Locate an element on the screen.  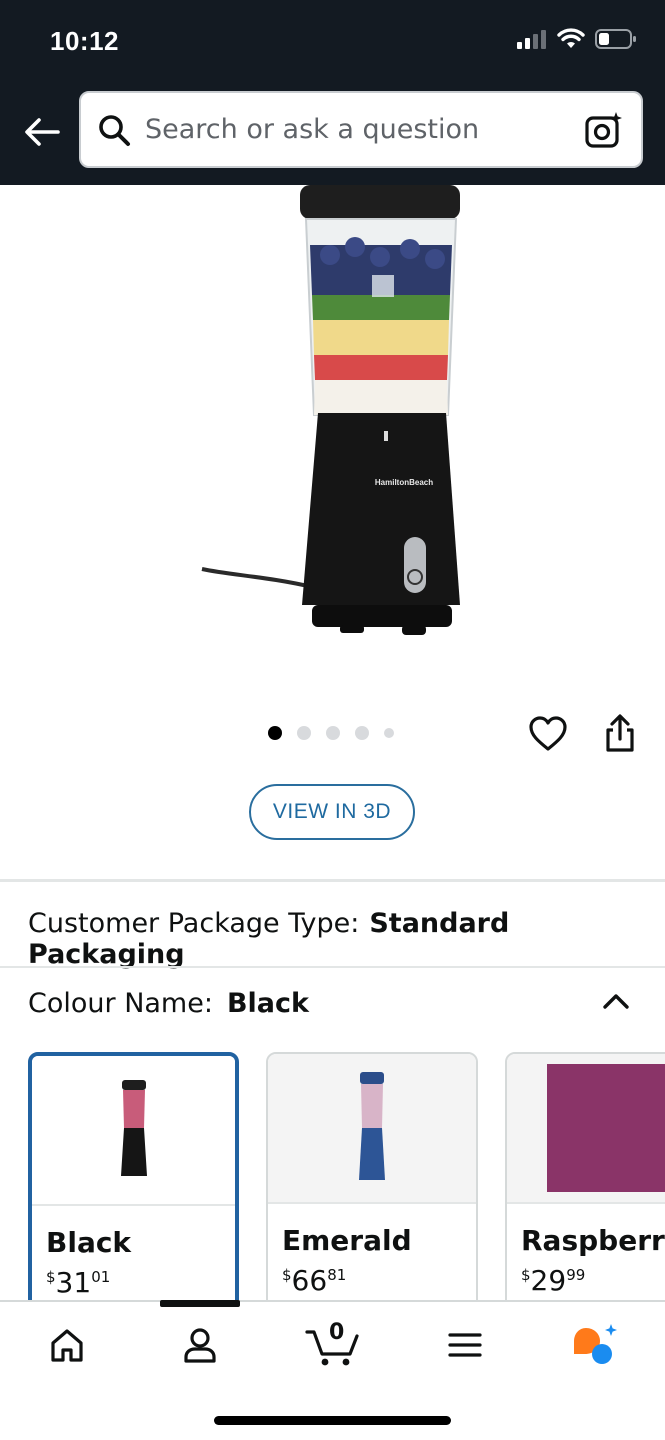
colour-name-value: Black is located at coordinates (267, 1003).